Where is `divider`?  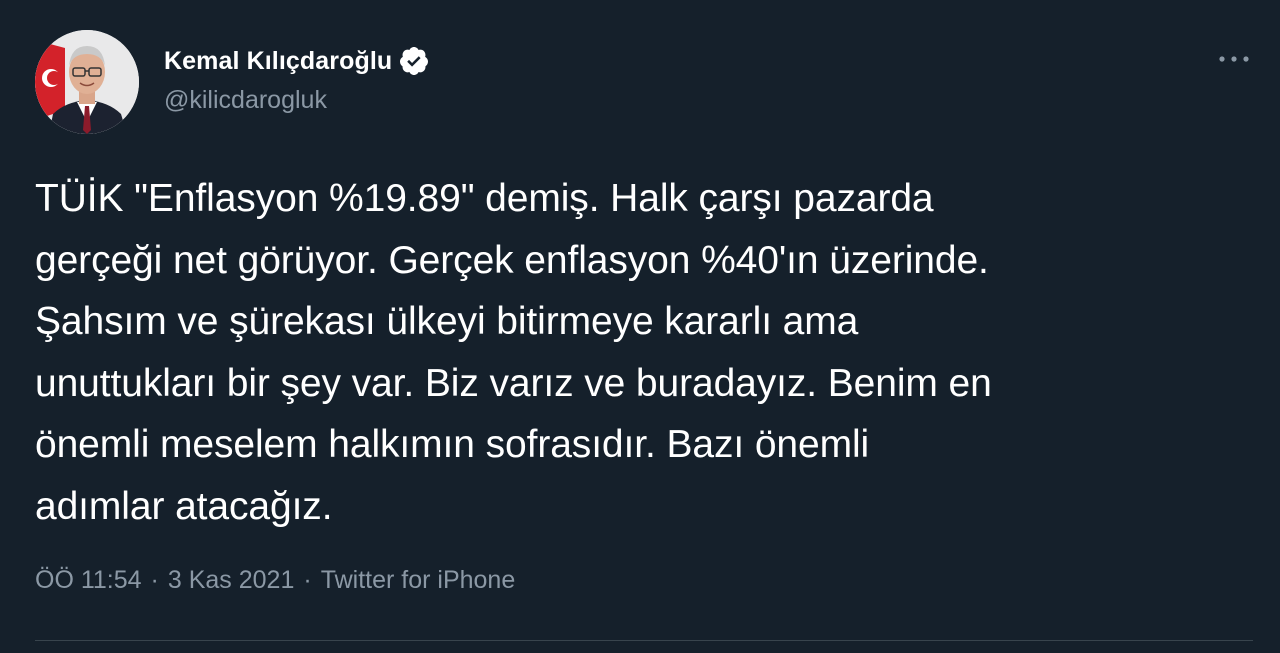 divider is located at coordinates (644, 640).